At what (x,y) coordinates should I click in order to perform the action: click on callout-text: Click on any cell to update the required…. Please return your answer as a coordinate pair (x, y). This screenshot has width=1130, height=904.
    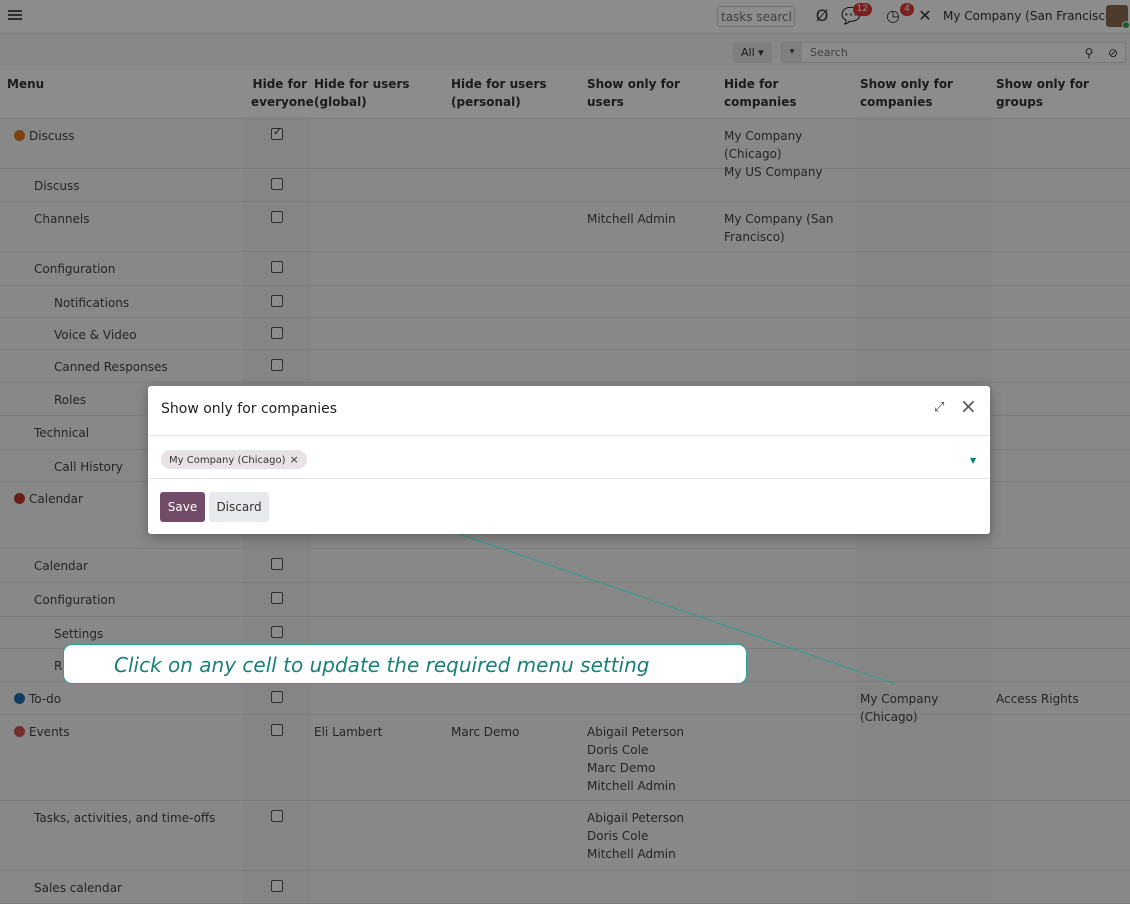
    Looking at the image, I should click on (382, 665).